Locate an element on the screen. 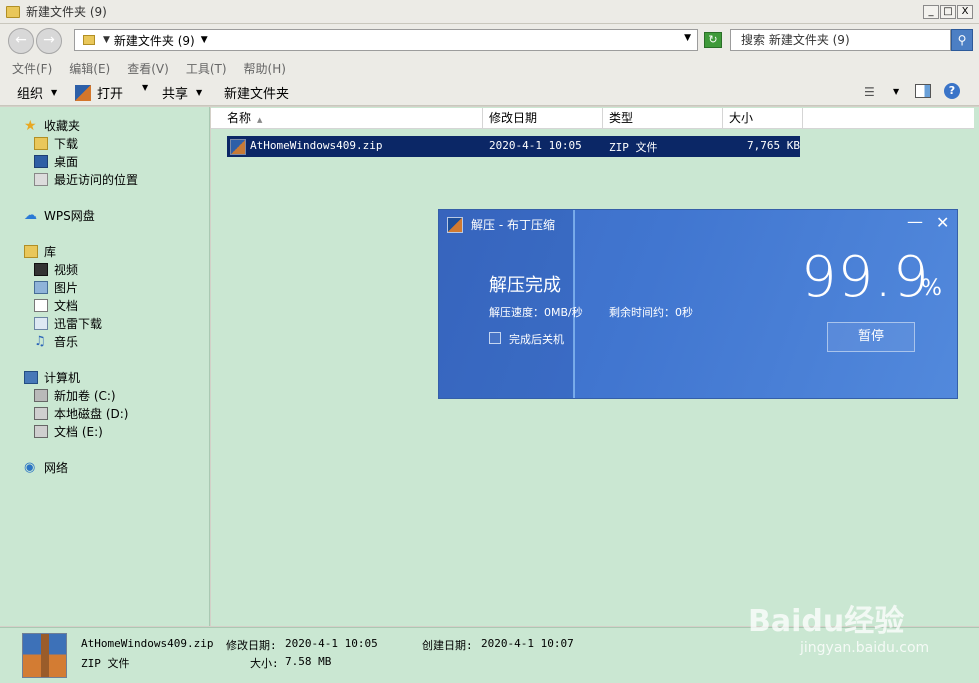 The height and width of the screenshot is (683, 979). breadcrumb-dropdown-icon: ▼ is located at coordinates (204, 40).